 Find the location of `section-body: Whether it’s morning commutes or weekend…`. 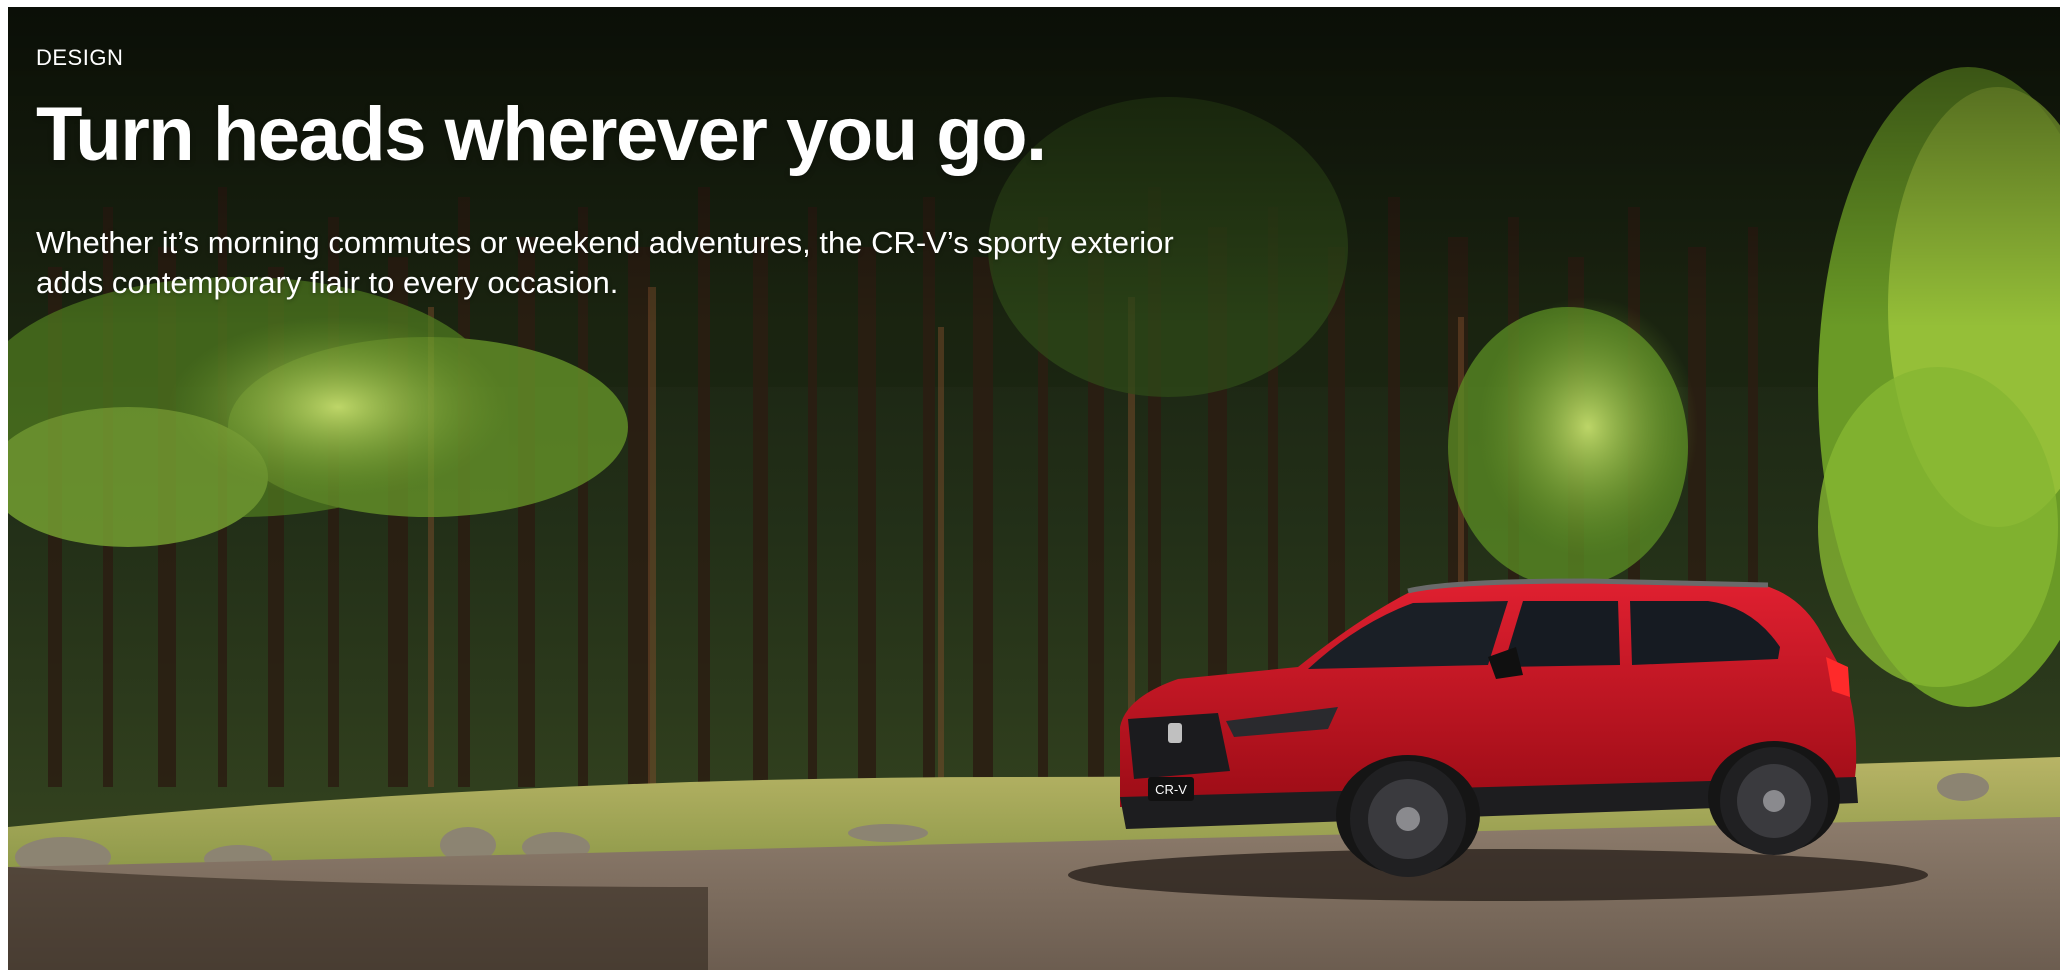

section-body: Whether it’s morning commutes or weekend… is located at coordinates (605, 262).